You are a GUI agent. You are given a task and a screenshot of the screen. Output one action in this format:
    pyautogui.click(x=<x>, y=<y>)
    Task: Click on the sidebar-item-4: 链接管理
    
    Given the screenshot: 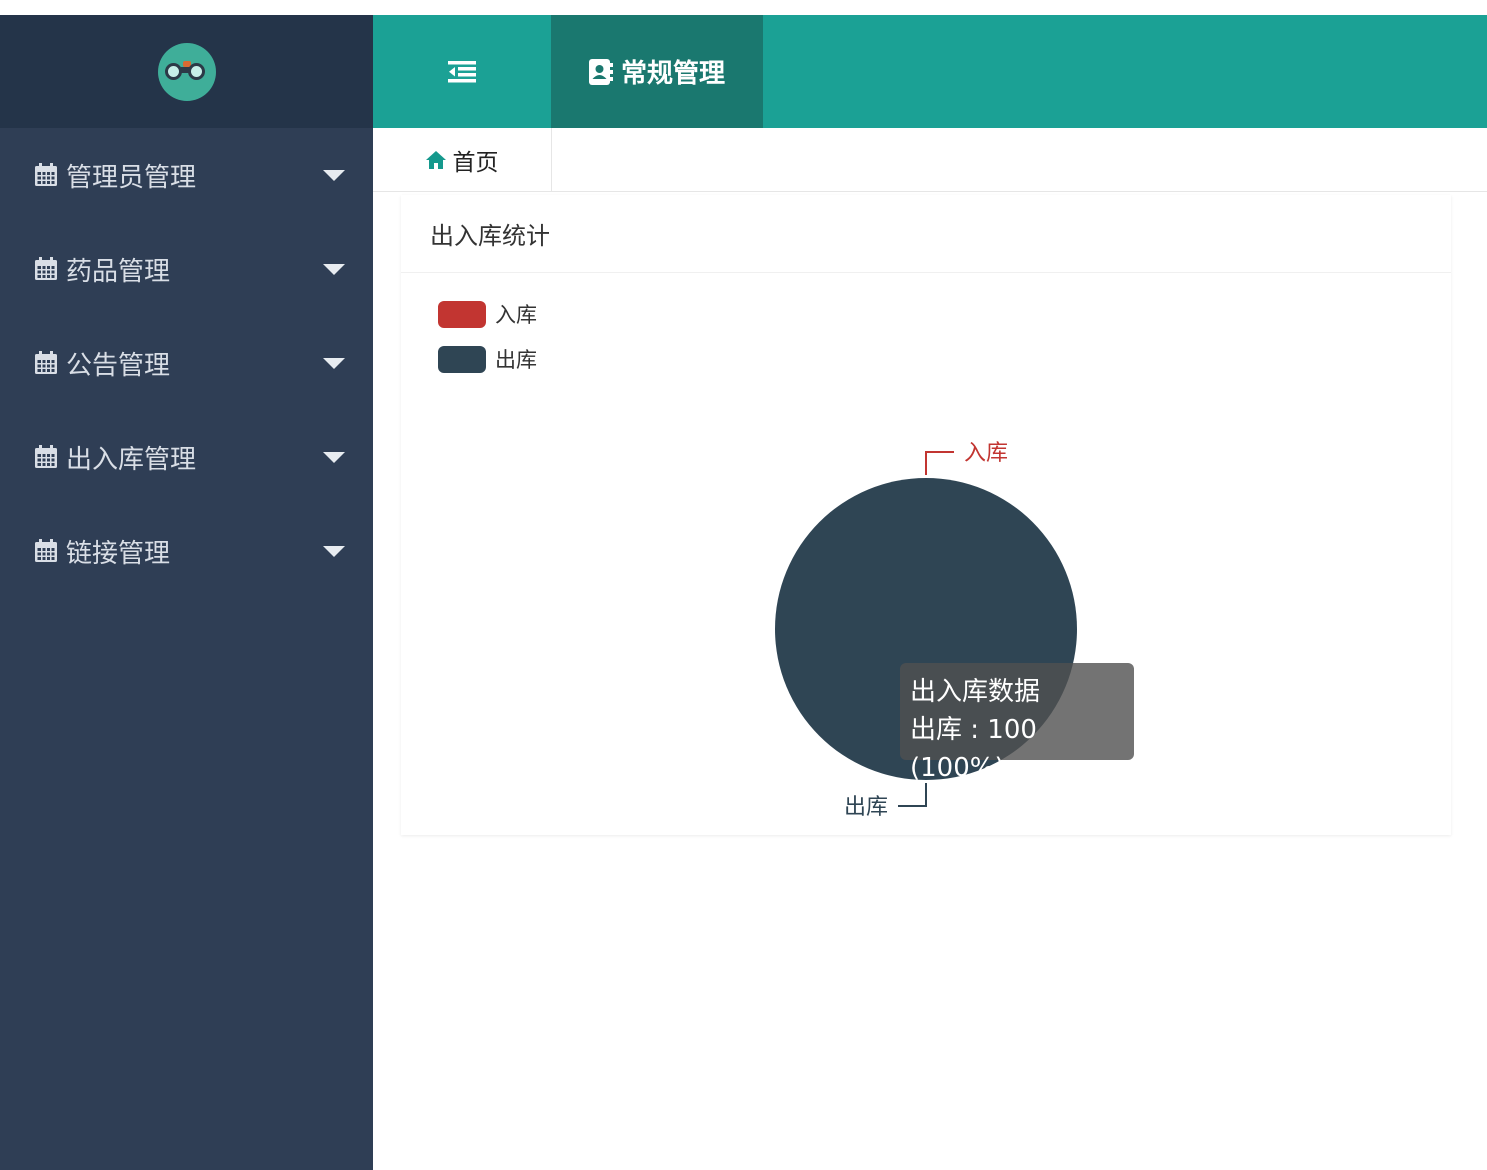 What is the action you would take?
    pyautogui.click(x=186, y=551)
    